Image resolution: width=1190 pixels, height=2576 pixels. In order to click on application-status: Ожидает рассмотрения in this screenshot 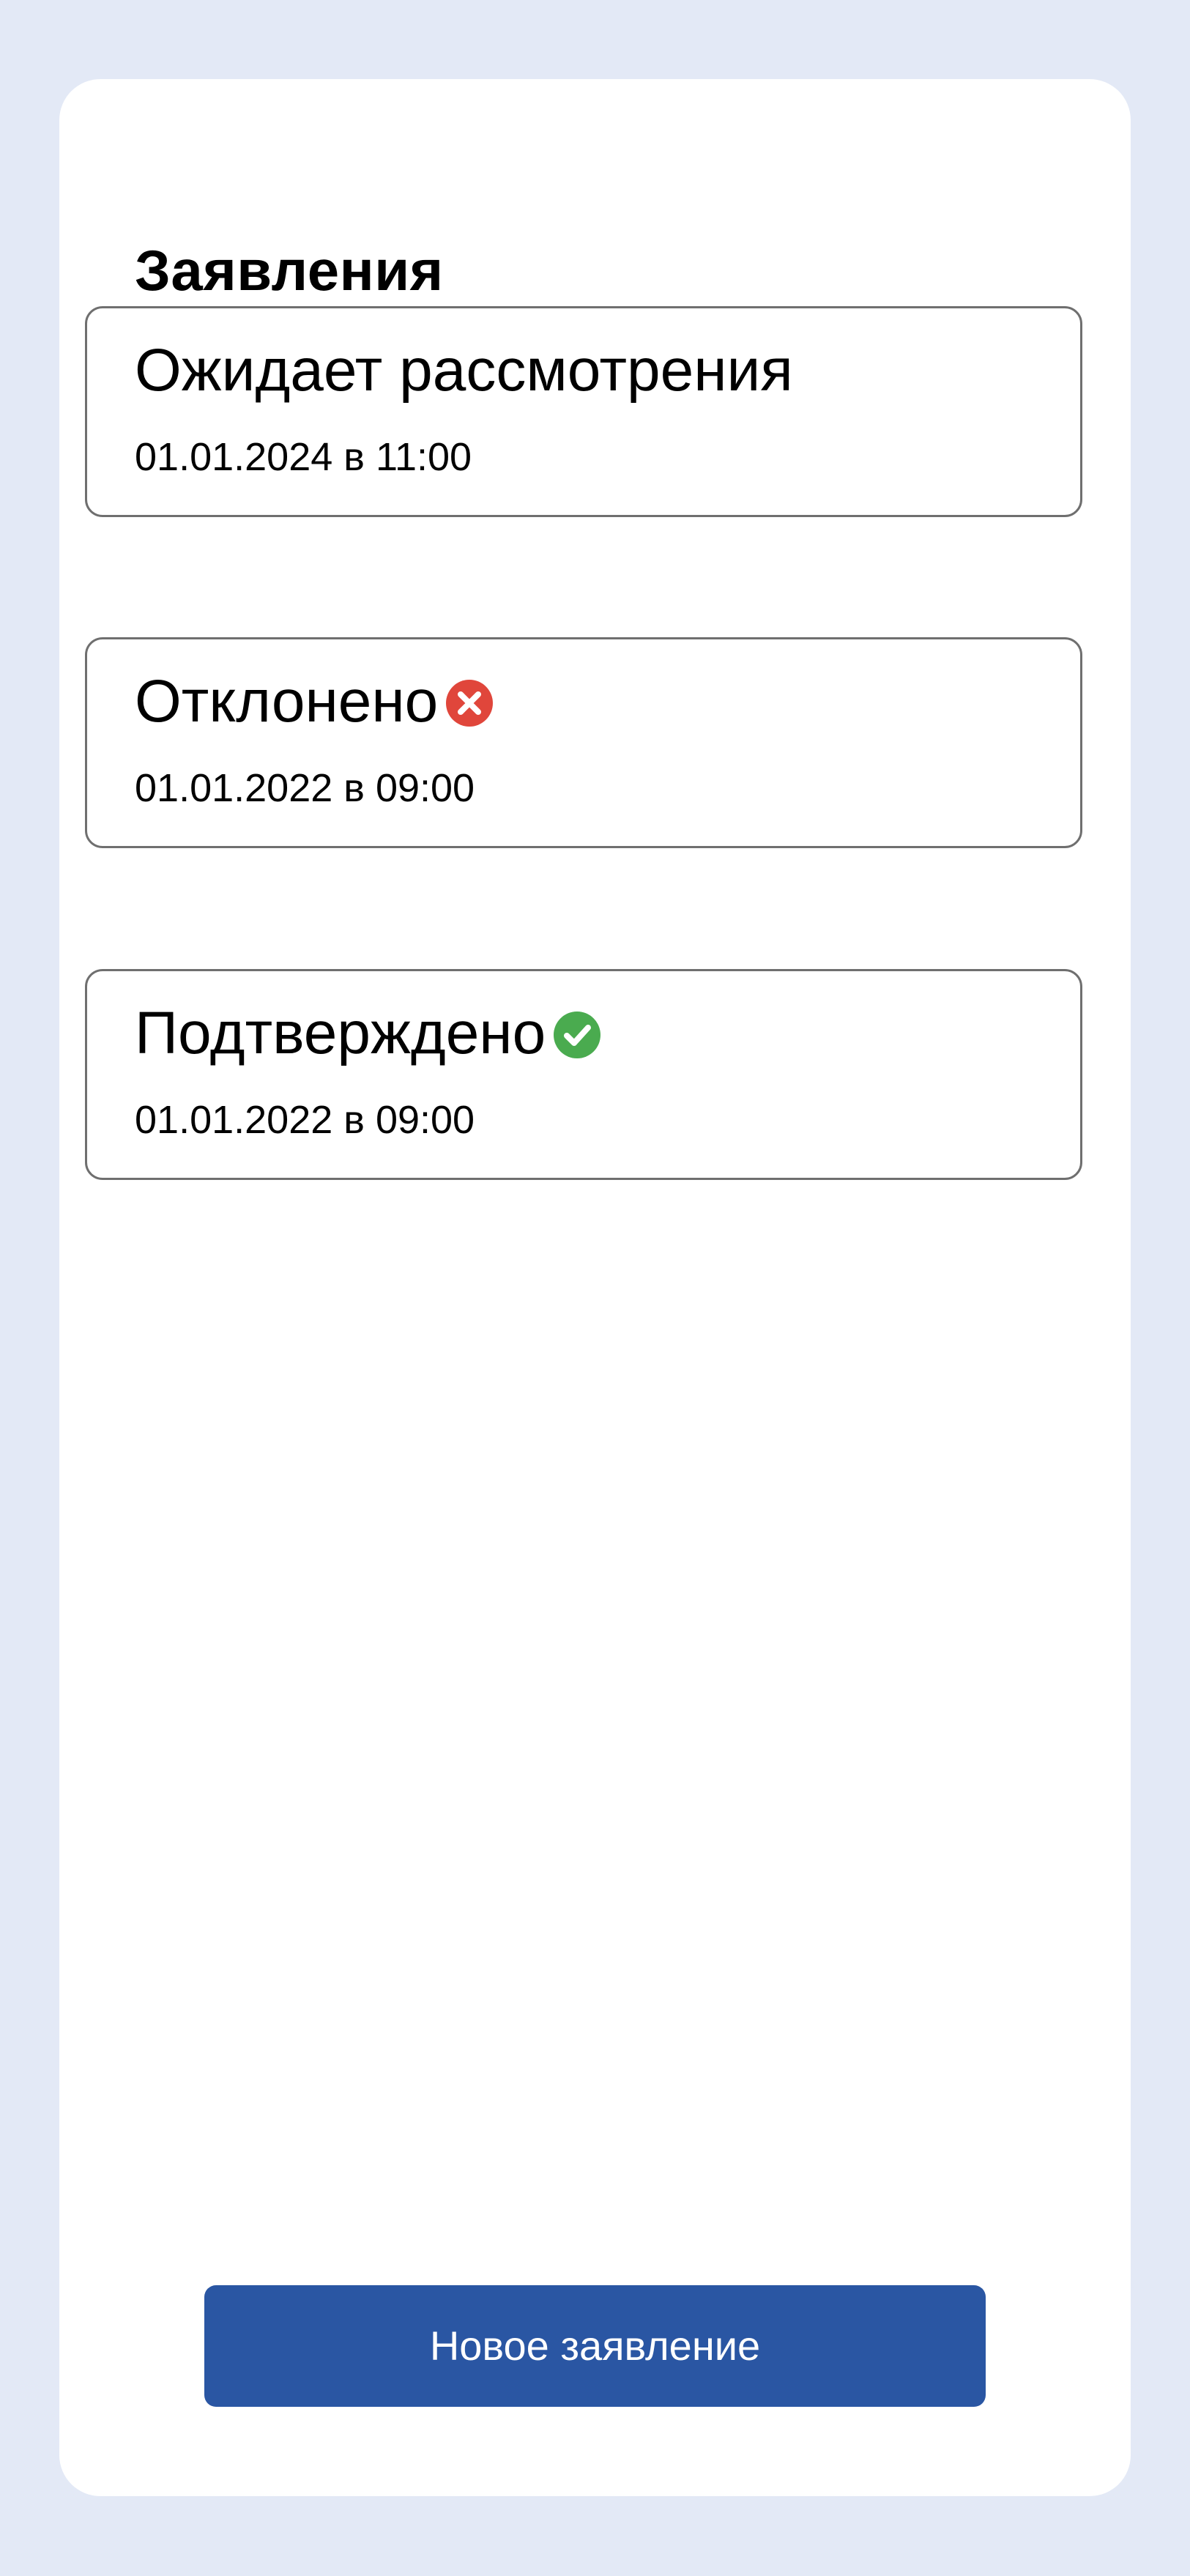, I will do `click(464, 371)`.